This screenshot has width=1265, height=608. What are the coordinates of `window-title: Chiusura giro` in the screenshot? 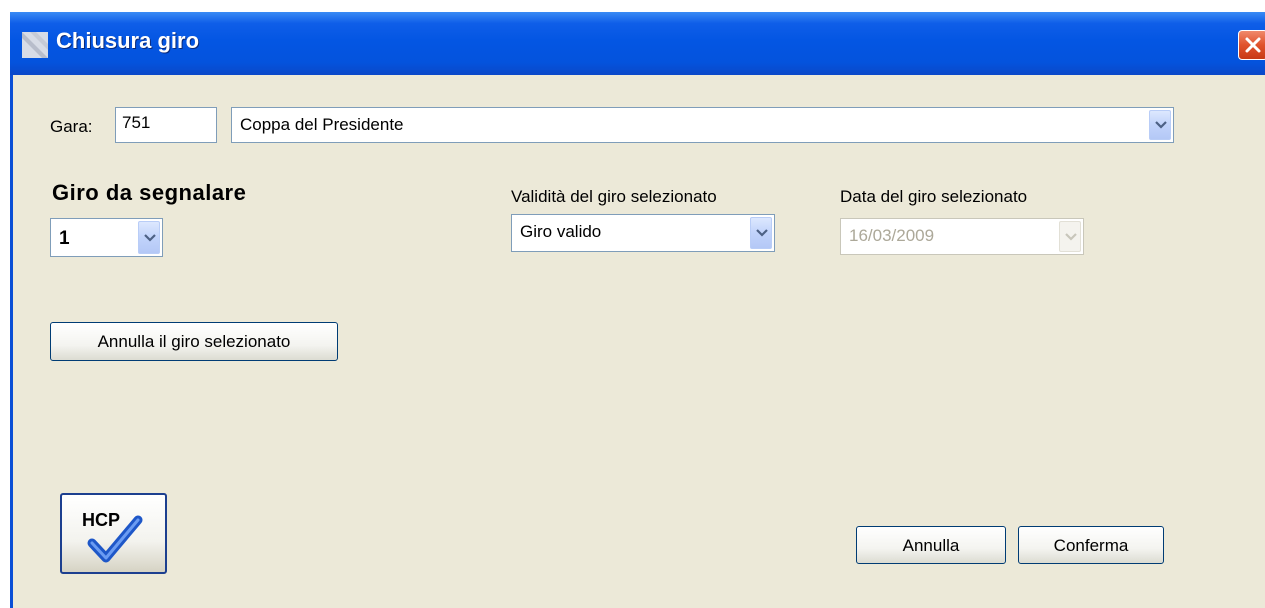 It's located at (128, 40).